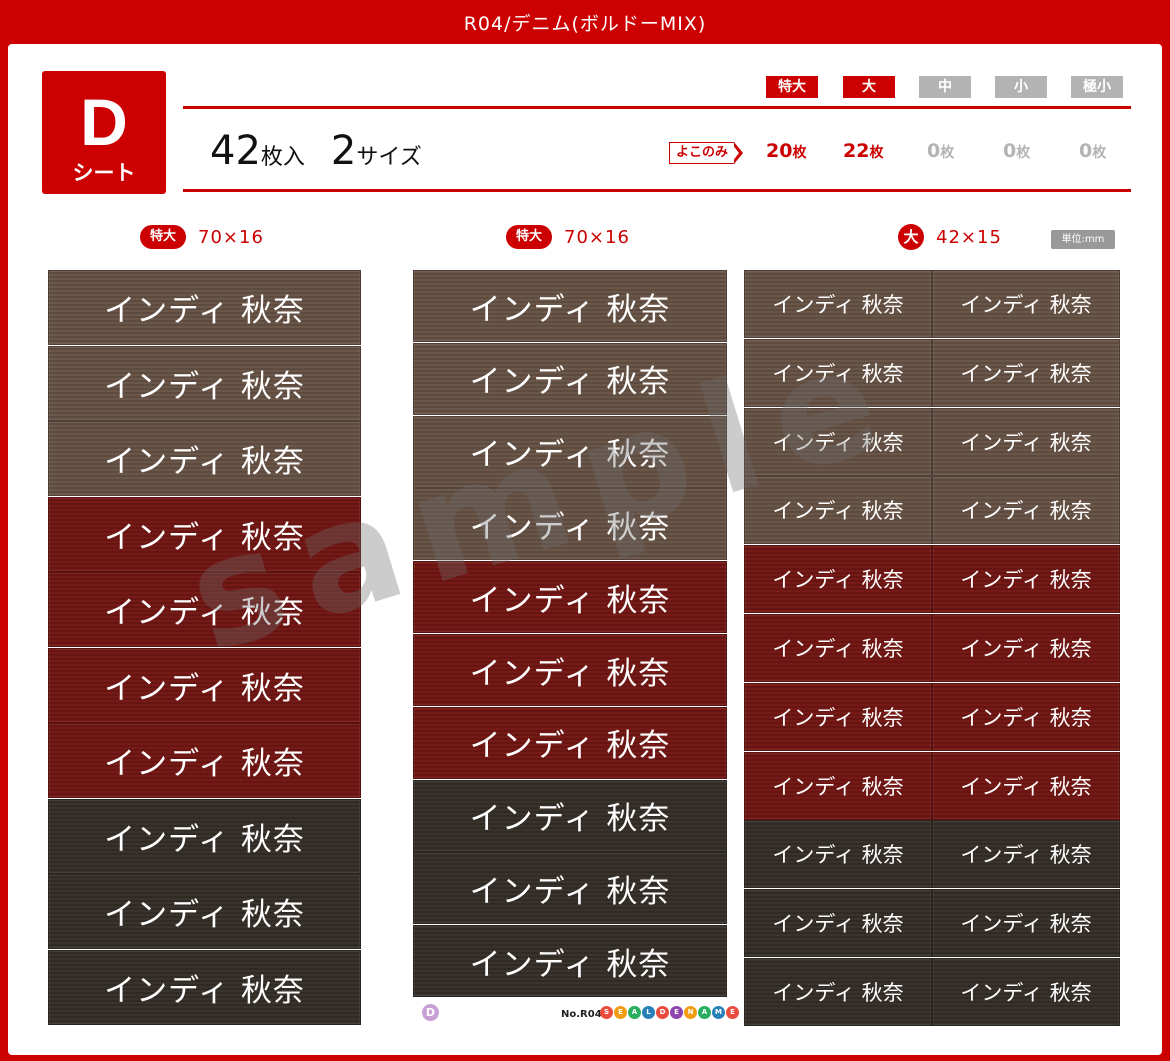 The image size is (1170, 1061). I want to click on brand-letter: L, so click(648, 1012).